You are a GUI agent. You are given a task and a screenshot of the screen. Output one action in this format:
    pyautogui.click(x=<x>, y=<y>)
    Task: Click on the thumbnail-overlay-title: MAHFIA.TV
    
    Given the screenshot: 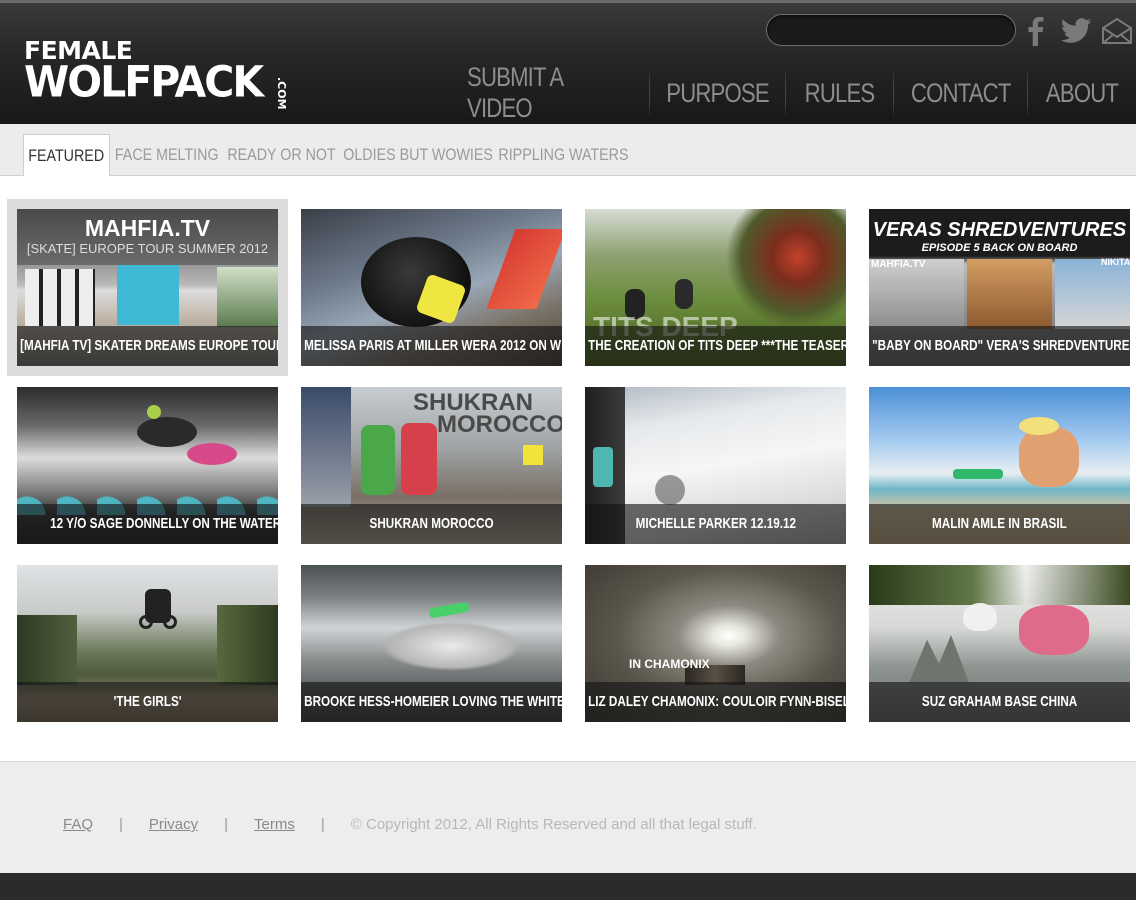 What is the action you would take?
    pyautogui.click(x=147, y=228)
    